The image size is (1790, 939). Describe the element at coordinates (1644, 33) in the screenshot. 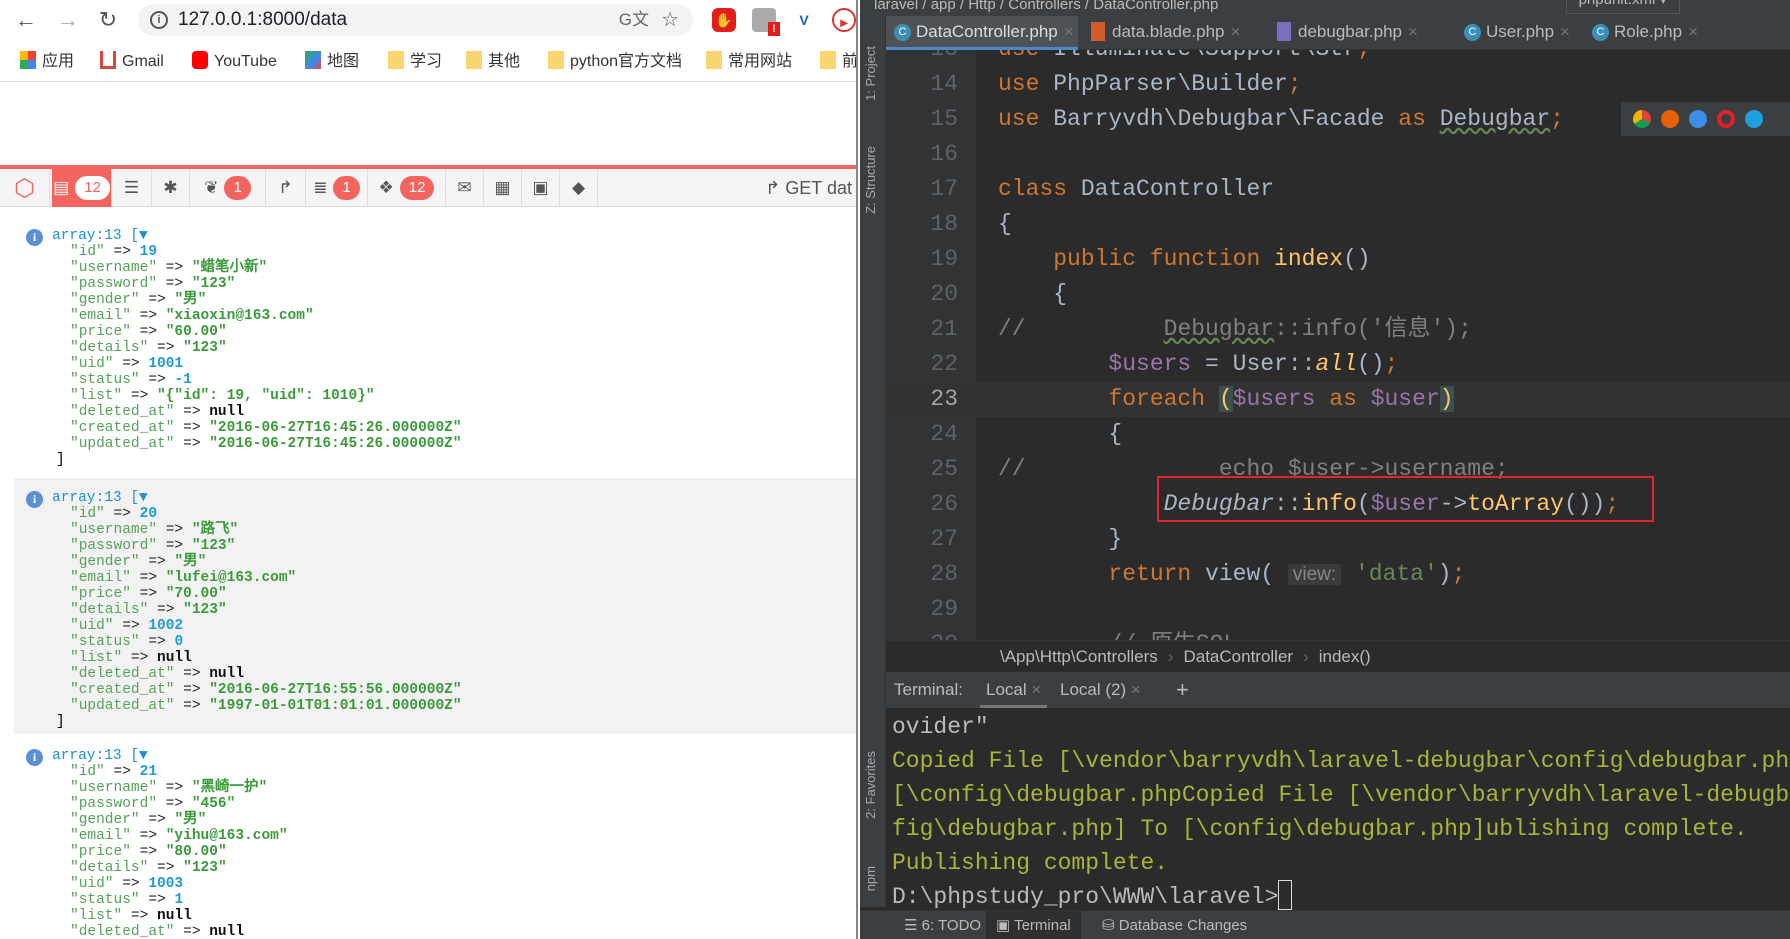

I see `editor-tab-role-php: C Role.php ×` at that location.